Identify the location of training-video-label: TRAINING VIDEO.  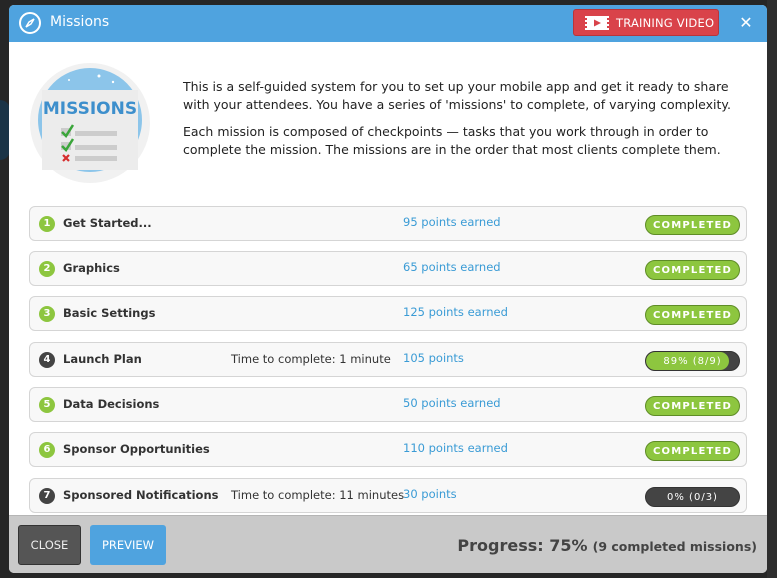
(665, 23).